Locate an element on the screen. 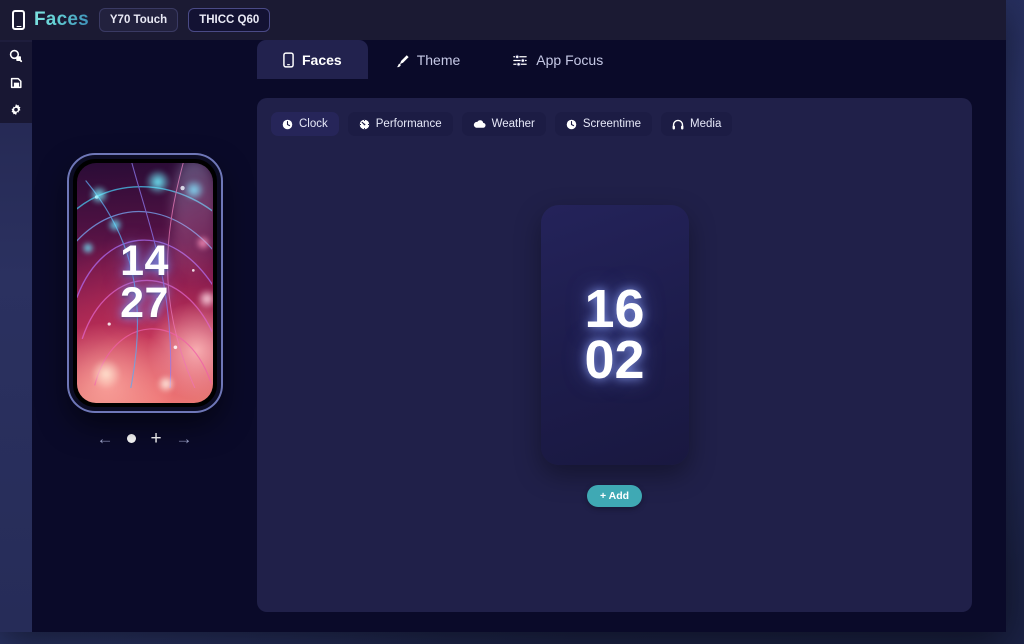 This screenshot has height=644, width=1024. face-card-clock-time: 16 02 is located at coordinates (614, 334).